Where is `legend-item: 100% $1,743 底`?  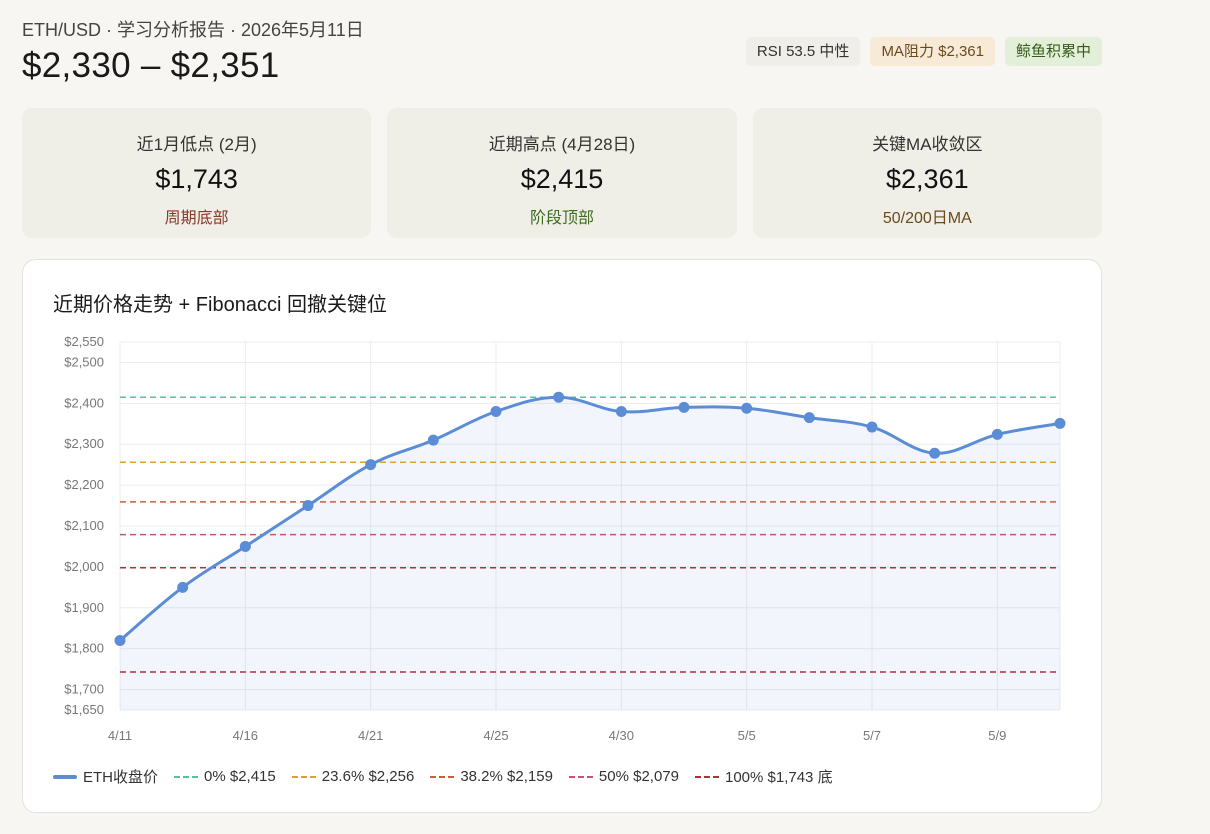
legend-item: 100% $1,743 底 is located at coordinates (763, 776).